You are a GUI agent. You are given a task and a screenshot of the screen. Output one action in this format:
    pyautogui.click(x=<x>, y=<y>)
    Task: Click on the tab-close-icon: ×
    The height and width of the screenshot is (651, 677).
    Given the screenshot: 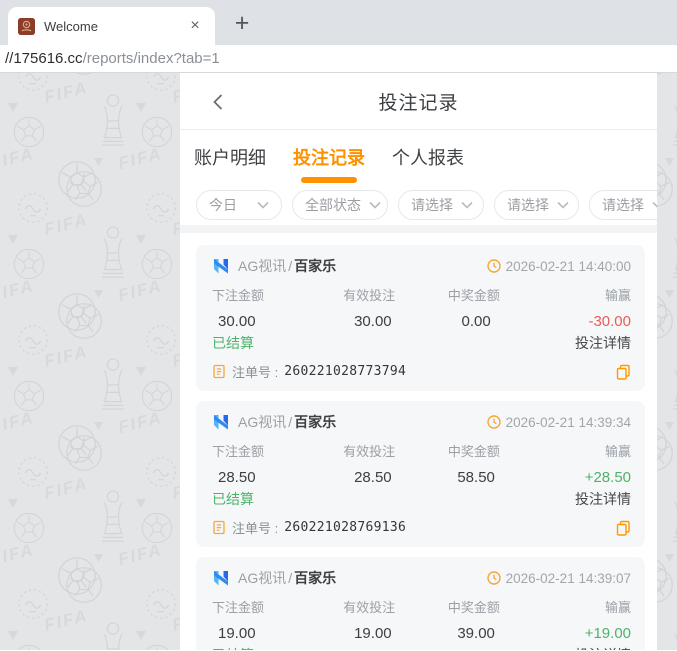 What is the action you would take?
    pyautogui.click(x=195, y=26)
    